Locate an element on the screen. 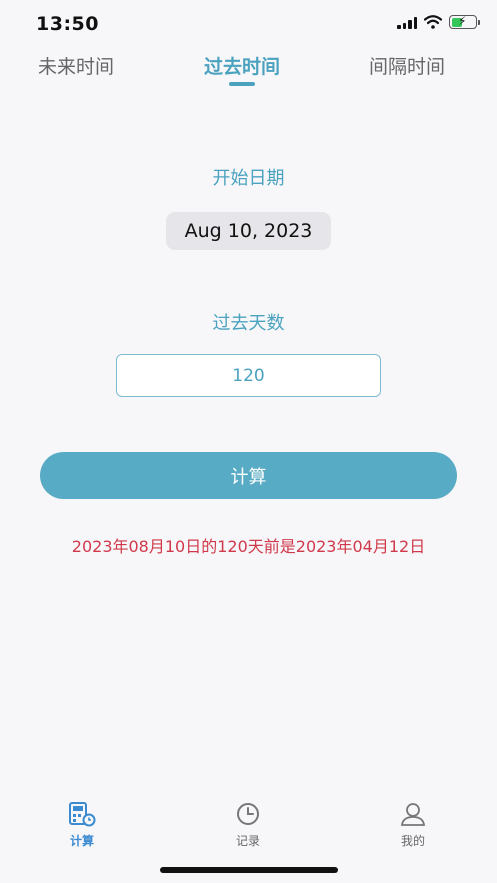  nav-records: 记录 is located at coordinates (248, 825).